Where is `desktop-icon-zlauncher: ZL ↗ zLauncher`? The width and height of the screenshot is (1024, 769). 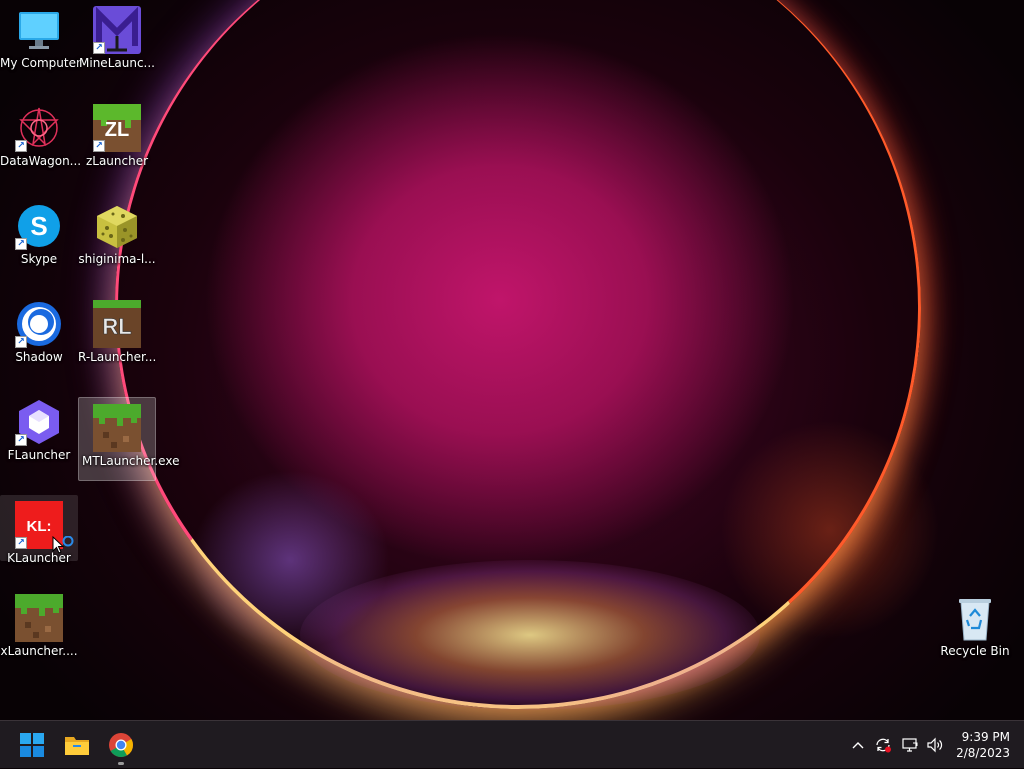
desktop-icon-zlauncher: ZL ↗ zLauncher is located at coordinates (117, 133).